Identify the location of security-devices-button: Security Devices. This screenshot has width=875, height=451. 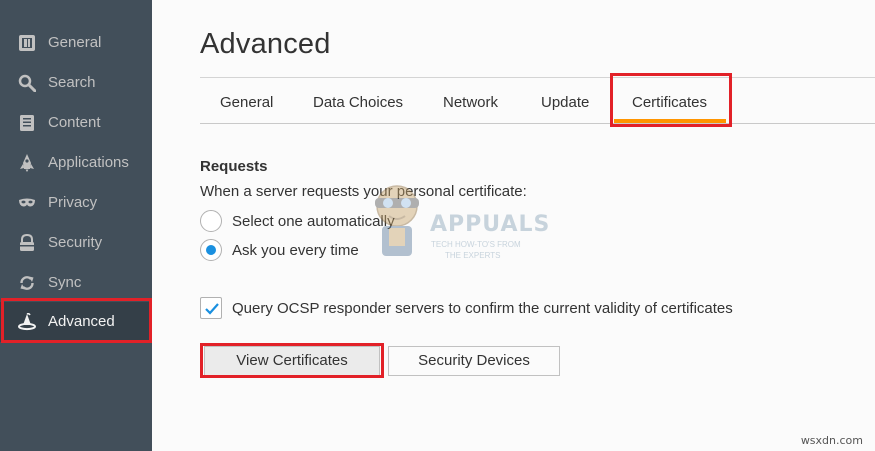
(474, 361).